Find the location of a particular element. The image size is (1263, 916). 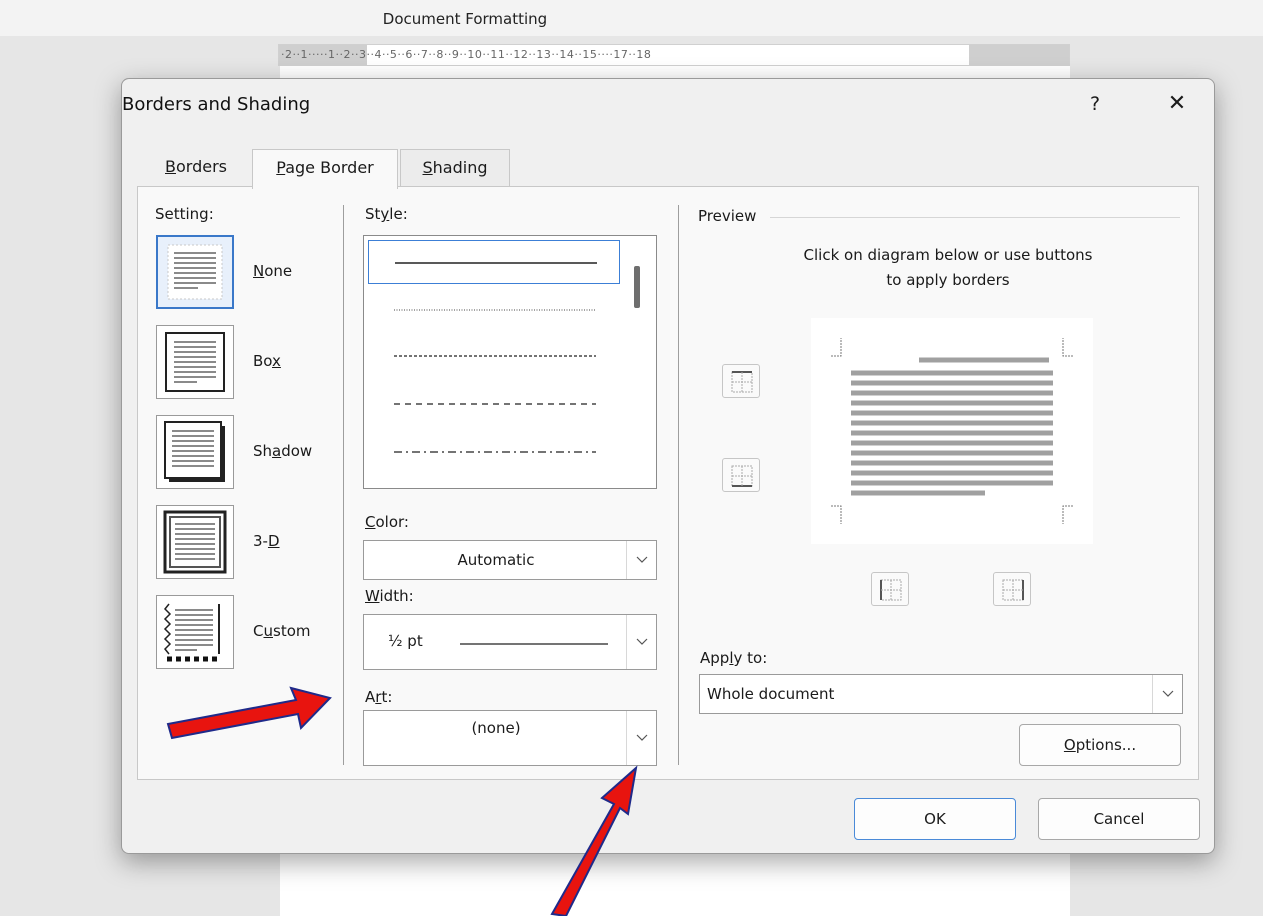

preview-label: Preview is located at coordinates (727, 216).